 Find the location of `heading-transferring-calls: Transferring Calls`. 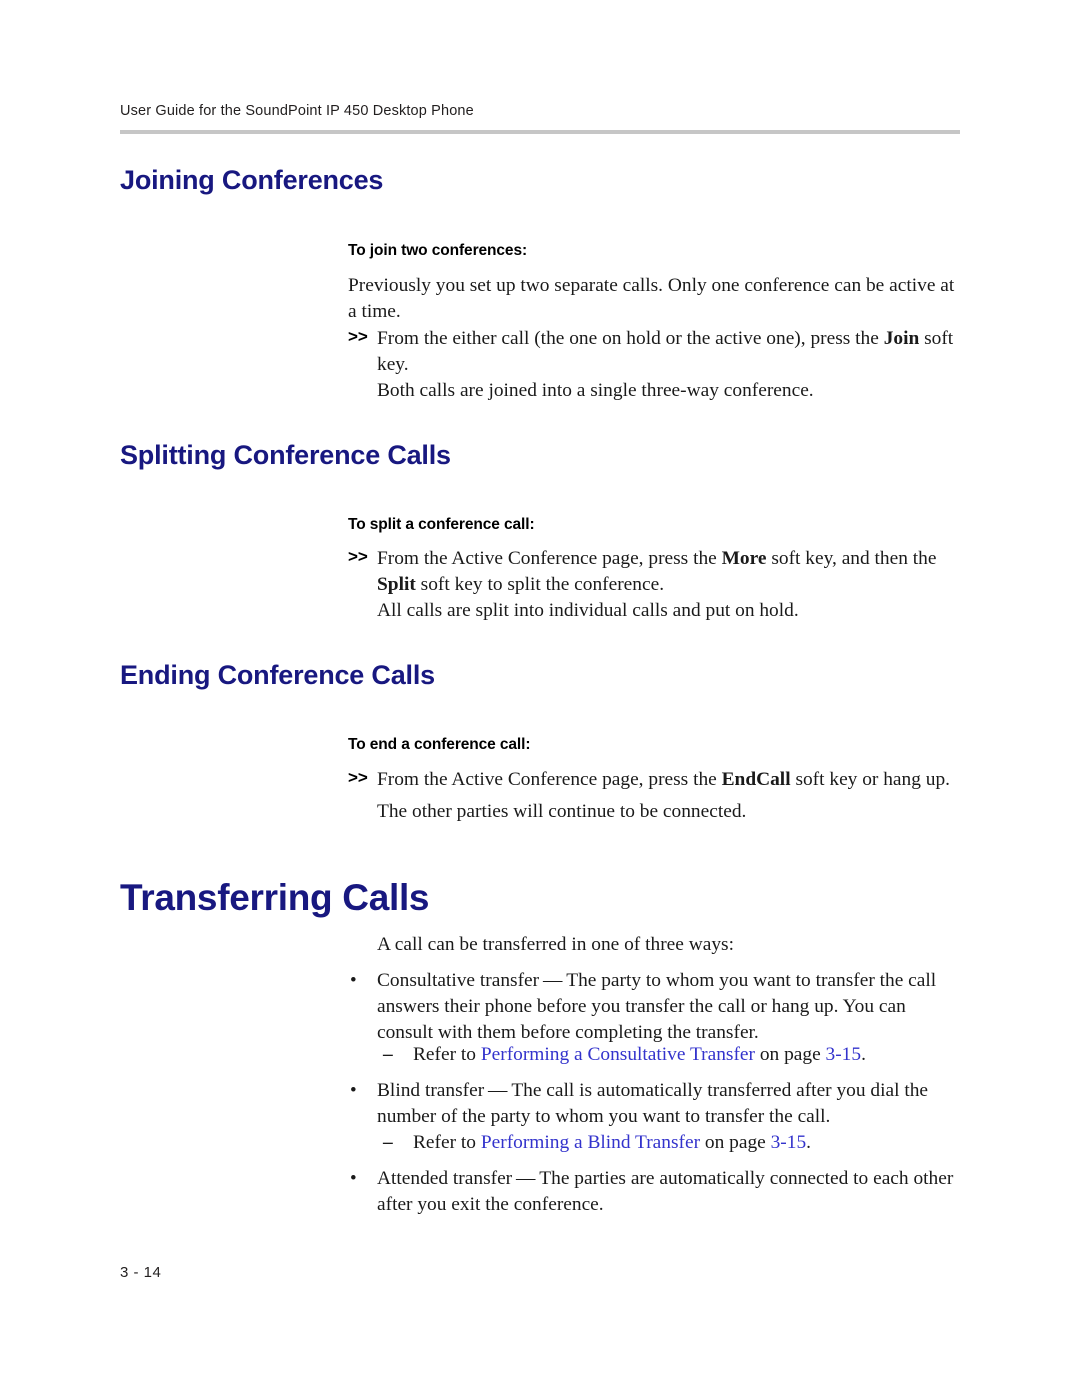

heading-transferring-calls: Transferring Calls is located at coordinates (275, 897).